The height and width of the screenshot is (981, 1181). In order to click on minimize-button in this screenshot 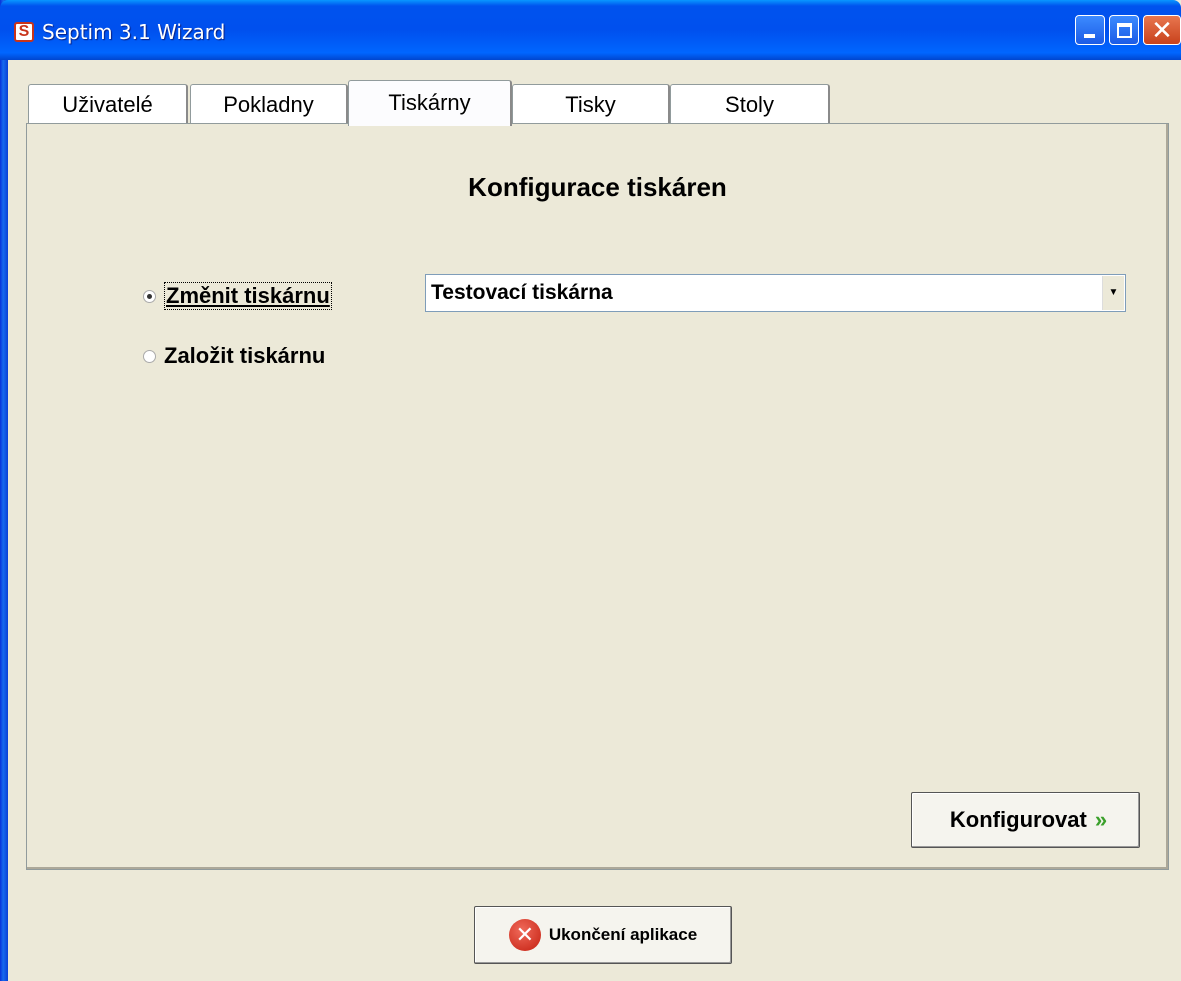, I will do `click(1090, 30)`.